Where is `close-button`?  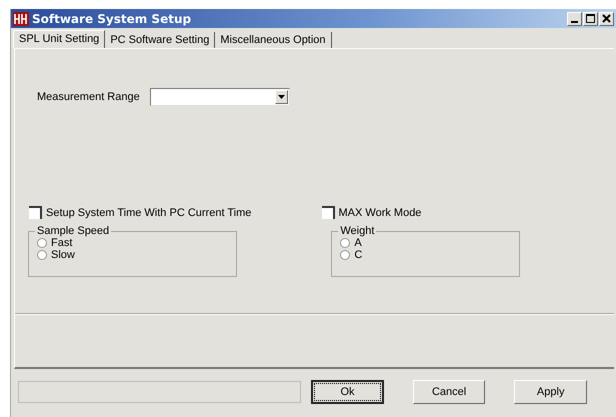
close-button is located at coordinates (606, 19).